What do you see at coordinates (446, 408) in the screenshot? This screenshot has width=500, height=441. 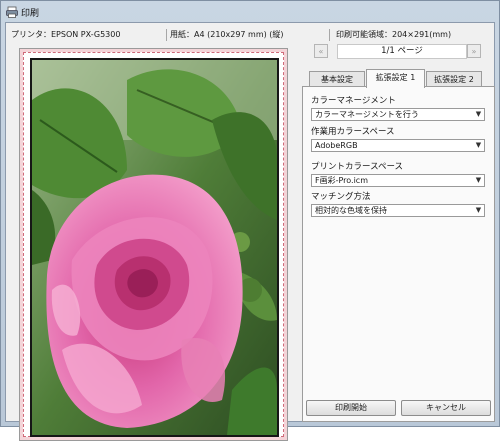 I see `cancel-button: キャンセル` at bounding box center [446, 408].